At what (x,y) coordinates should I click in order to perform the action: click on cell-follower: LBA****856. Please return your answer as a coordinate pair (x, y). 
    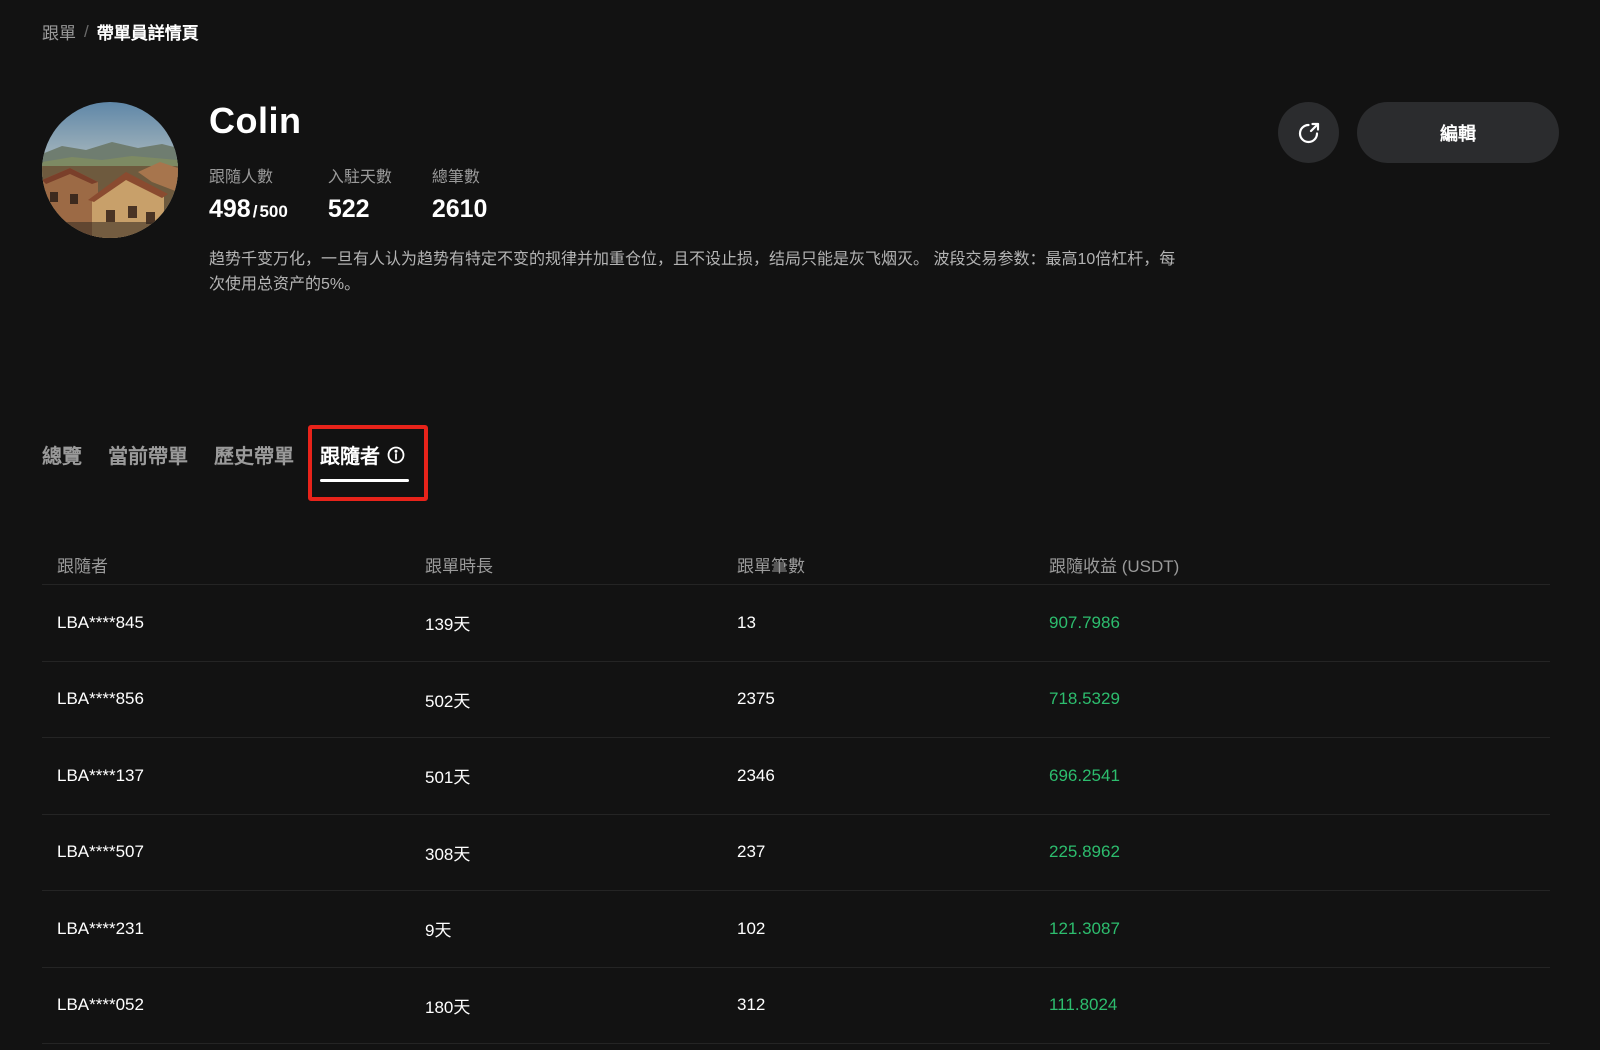
    Looking at the image, I should click on (100, 699).